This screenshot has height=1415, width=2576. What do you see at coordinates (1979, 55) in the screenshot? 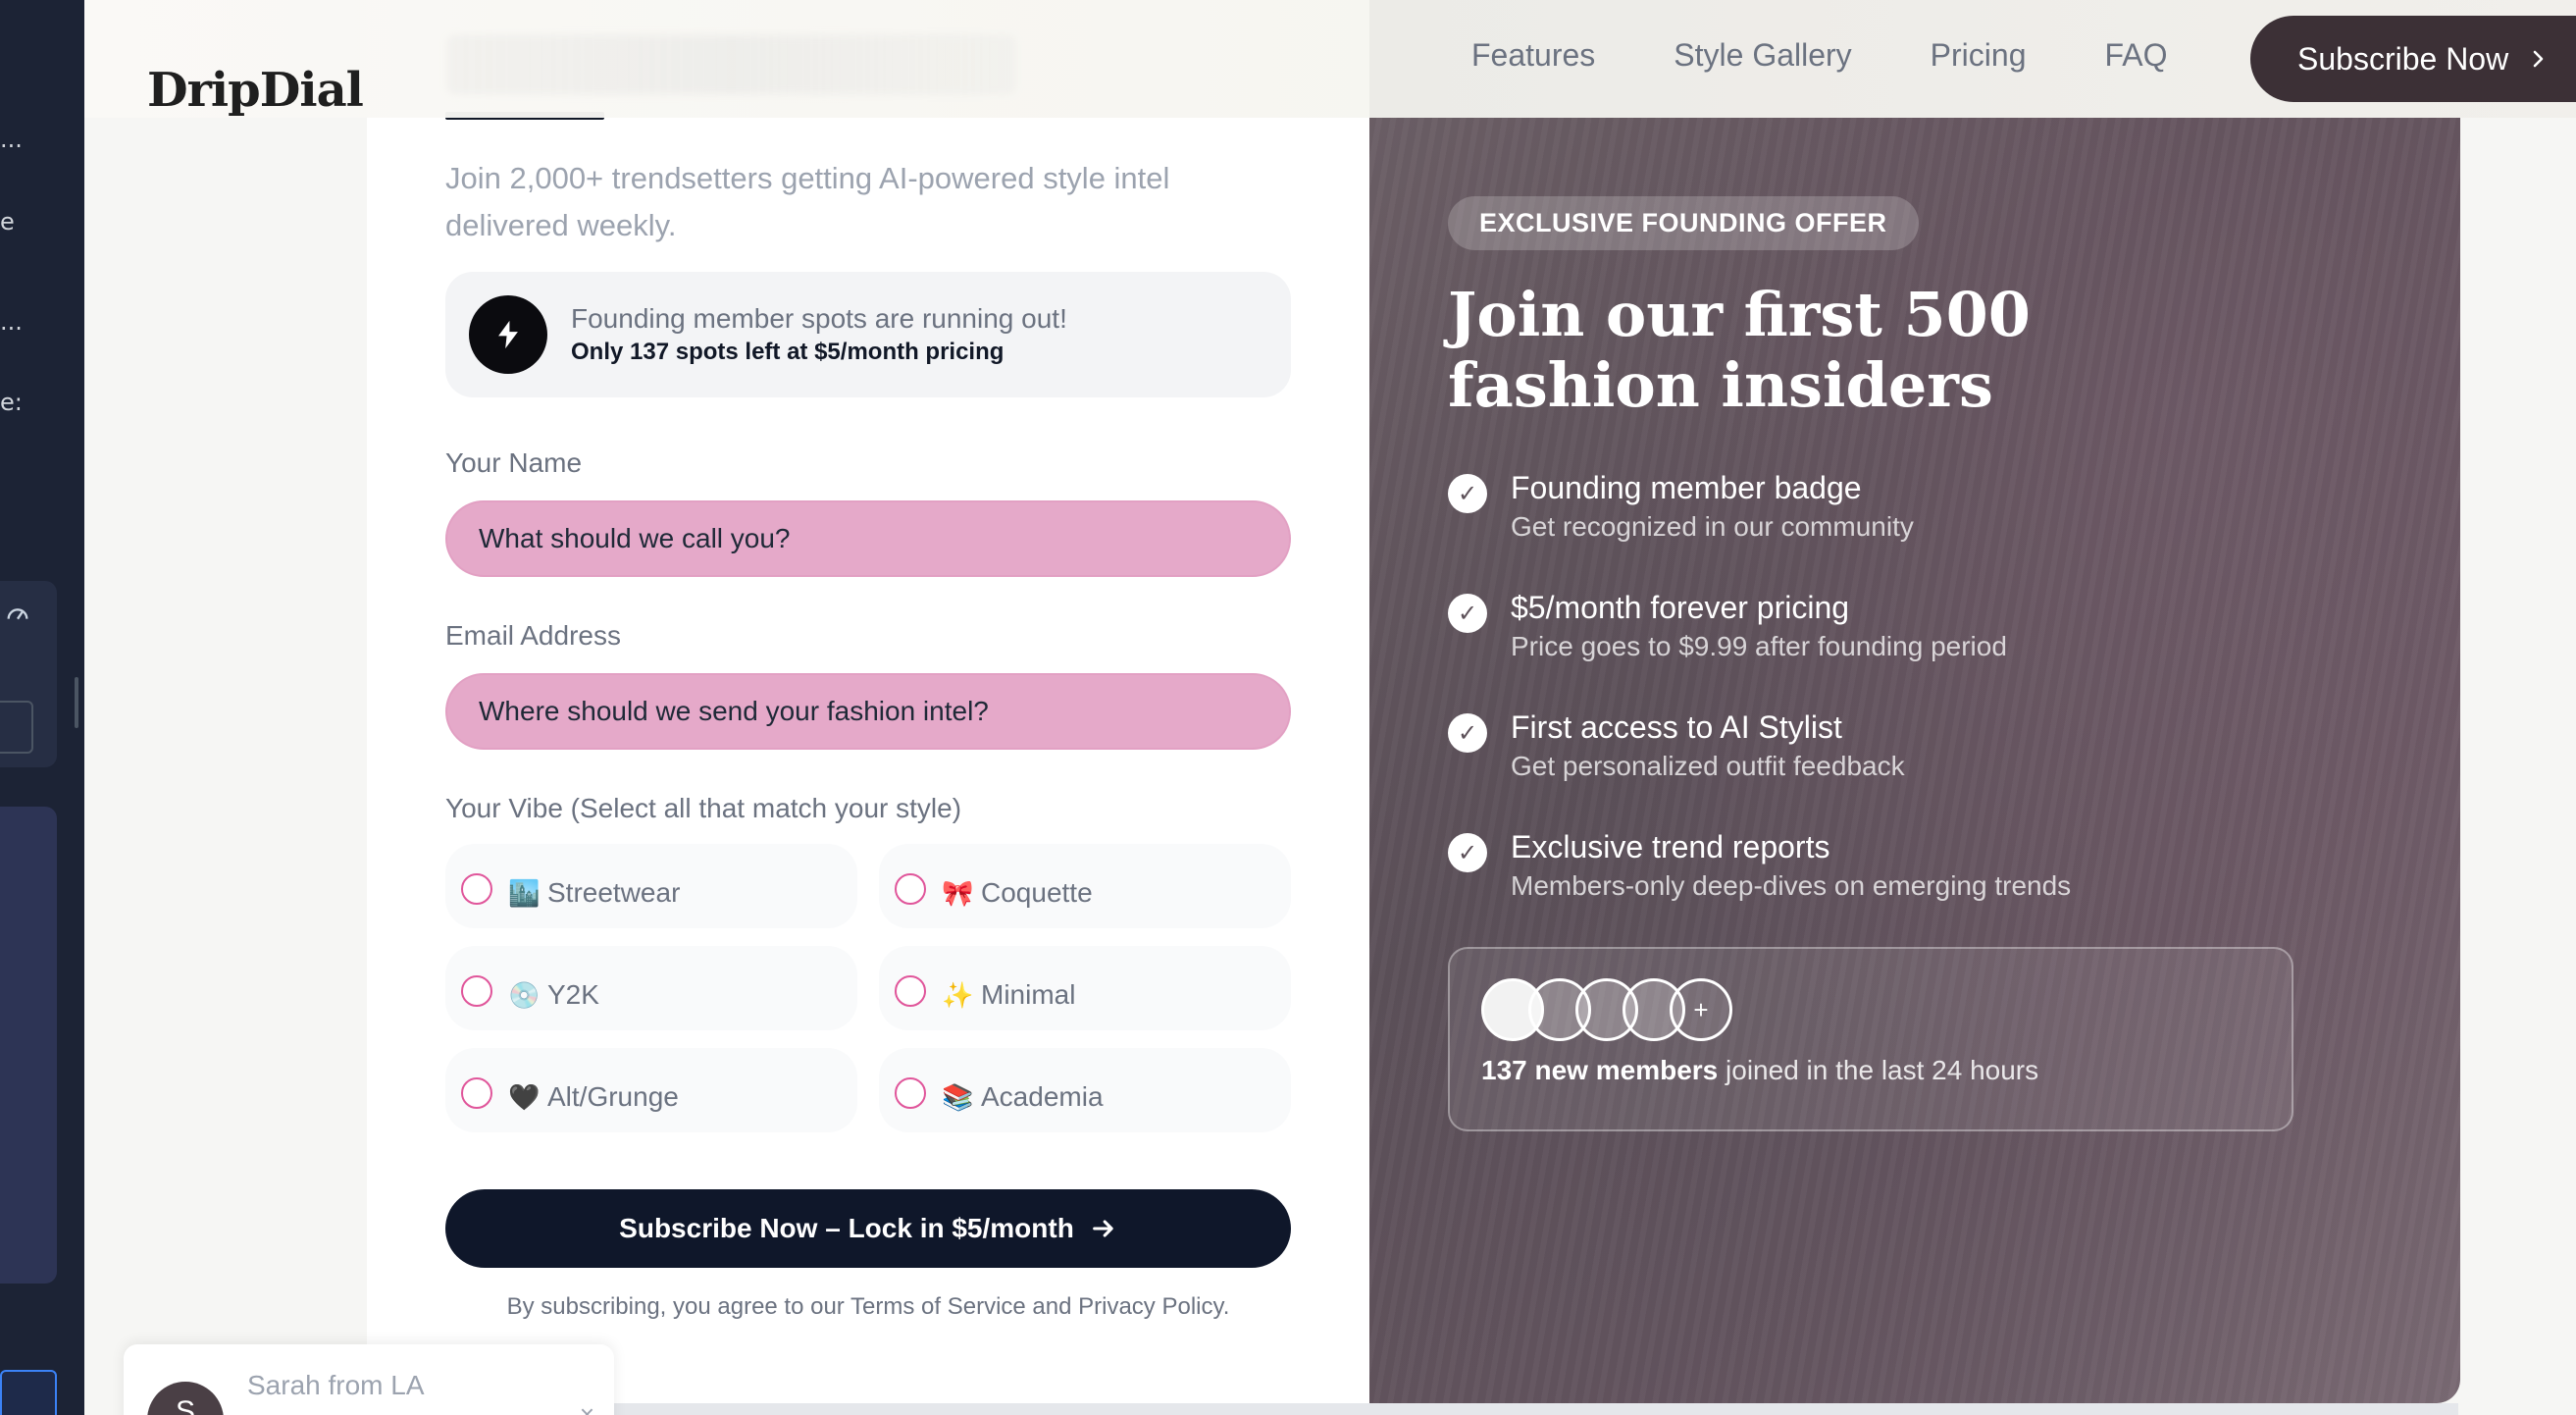
I see `nav-link-pricing: Pricing` at bounding box center [1979, 55].